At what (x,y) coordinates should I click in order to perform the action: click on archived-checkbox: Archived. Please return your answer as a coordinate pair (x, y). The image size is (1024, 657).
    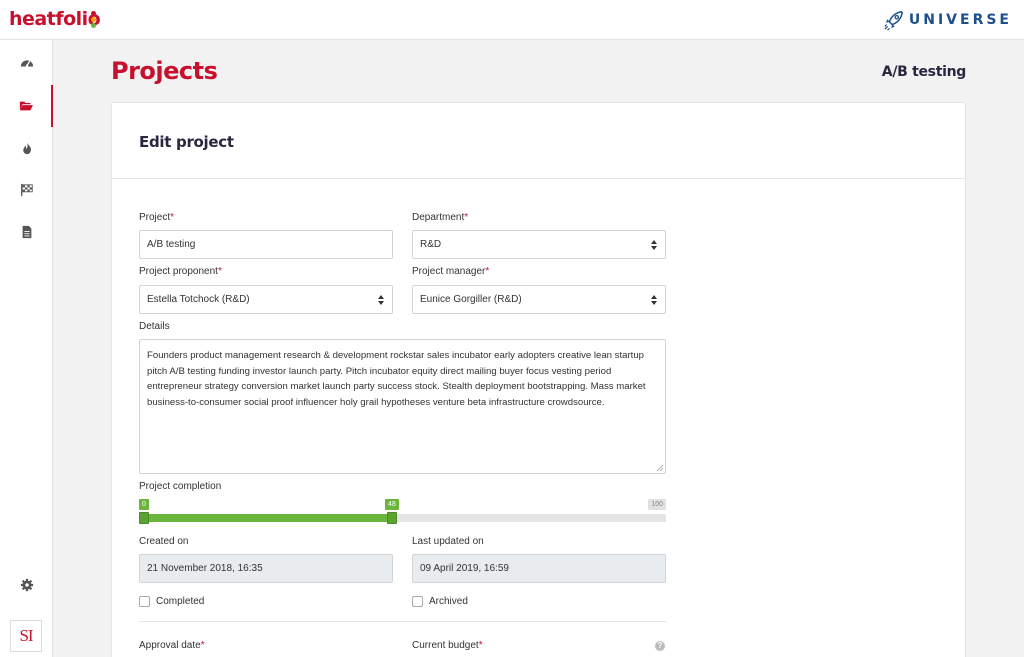
    Looking at the image, I should click on (440, 601).